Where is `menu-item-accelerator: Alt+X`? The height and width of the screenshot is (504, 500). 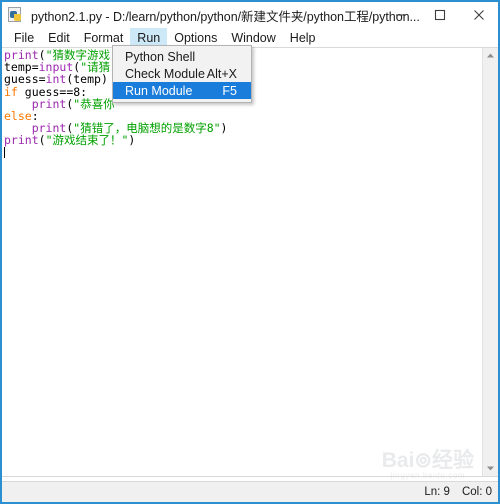 menu-item-accelerator: Alt+X is located at coordinates (221, 73).